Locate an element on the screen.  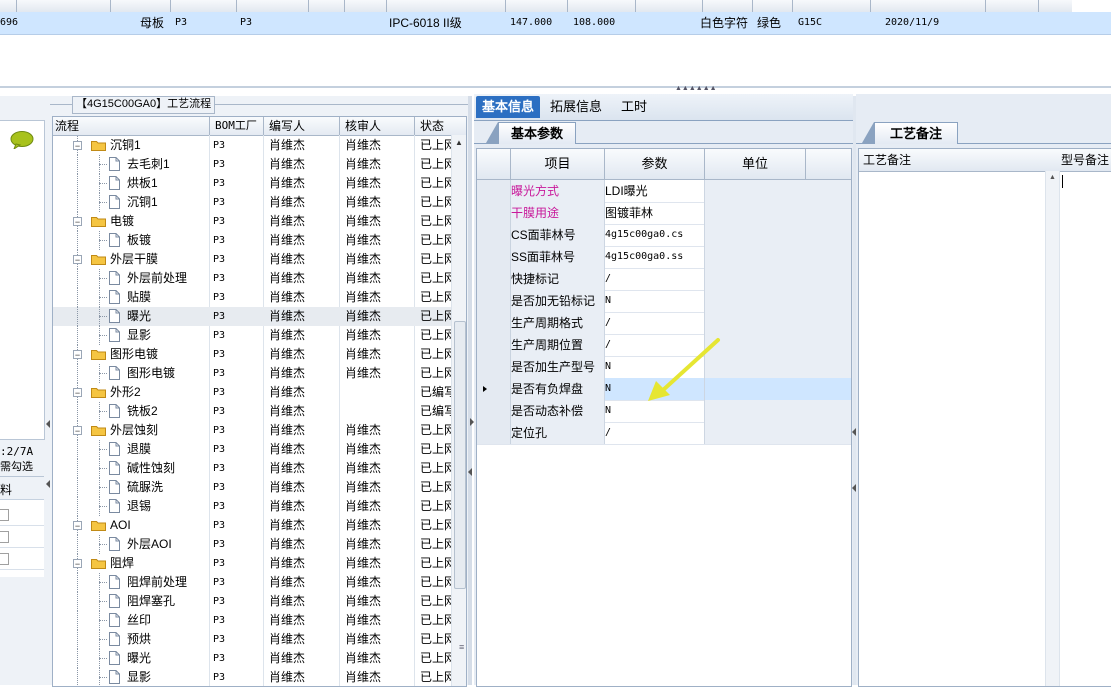
splitter-grip-icon: ▲▲▲▲▲▲ is located at coordinates (696, 88).